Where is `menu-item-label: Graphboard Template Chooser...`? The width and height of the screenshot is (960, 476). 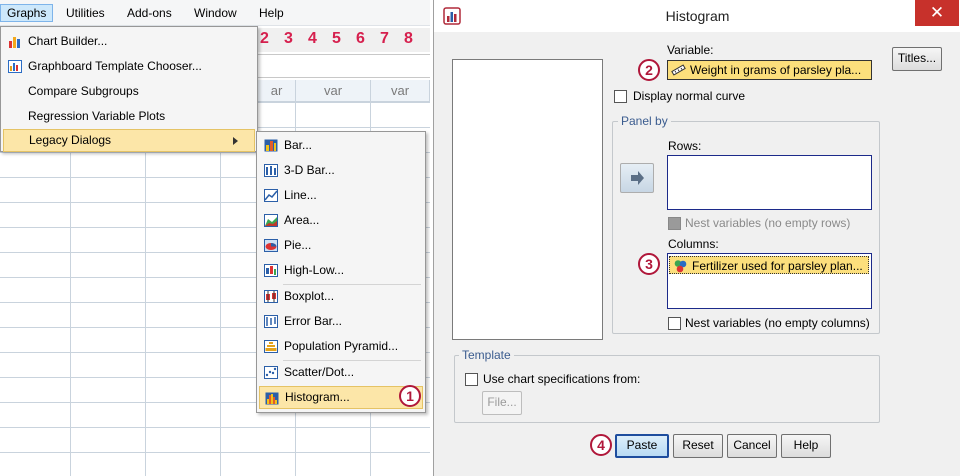
menu-item-label: Graphboard Template Chooser... is located at coordinates (115, 66).